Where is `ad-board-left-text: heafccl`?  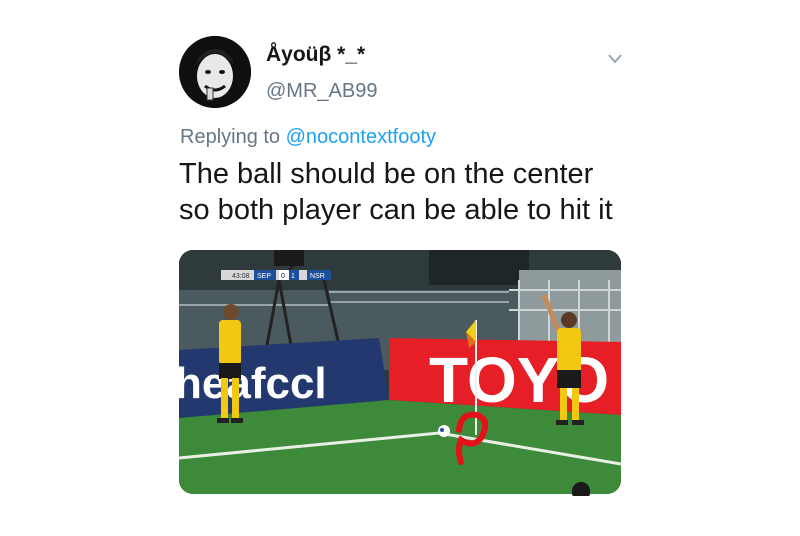
ad-board-left-text: heafccl is located at coordinates (253, 383).